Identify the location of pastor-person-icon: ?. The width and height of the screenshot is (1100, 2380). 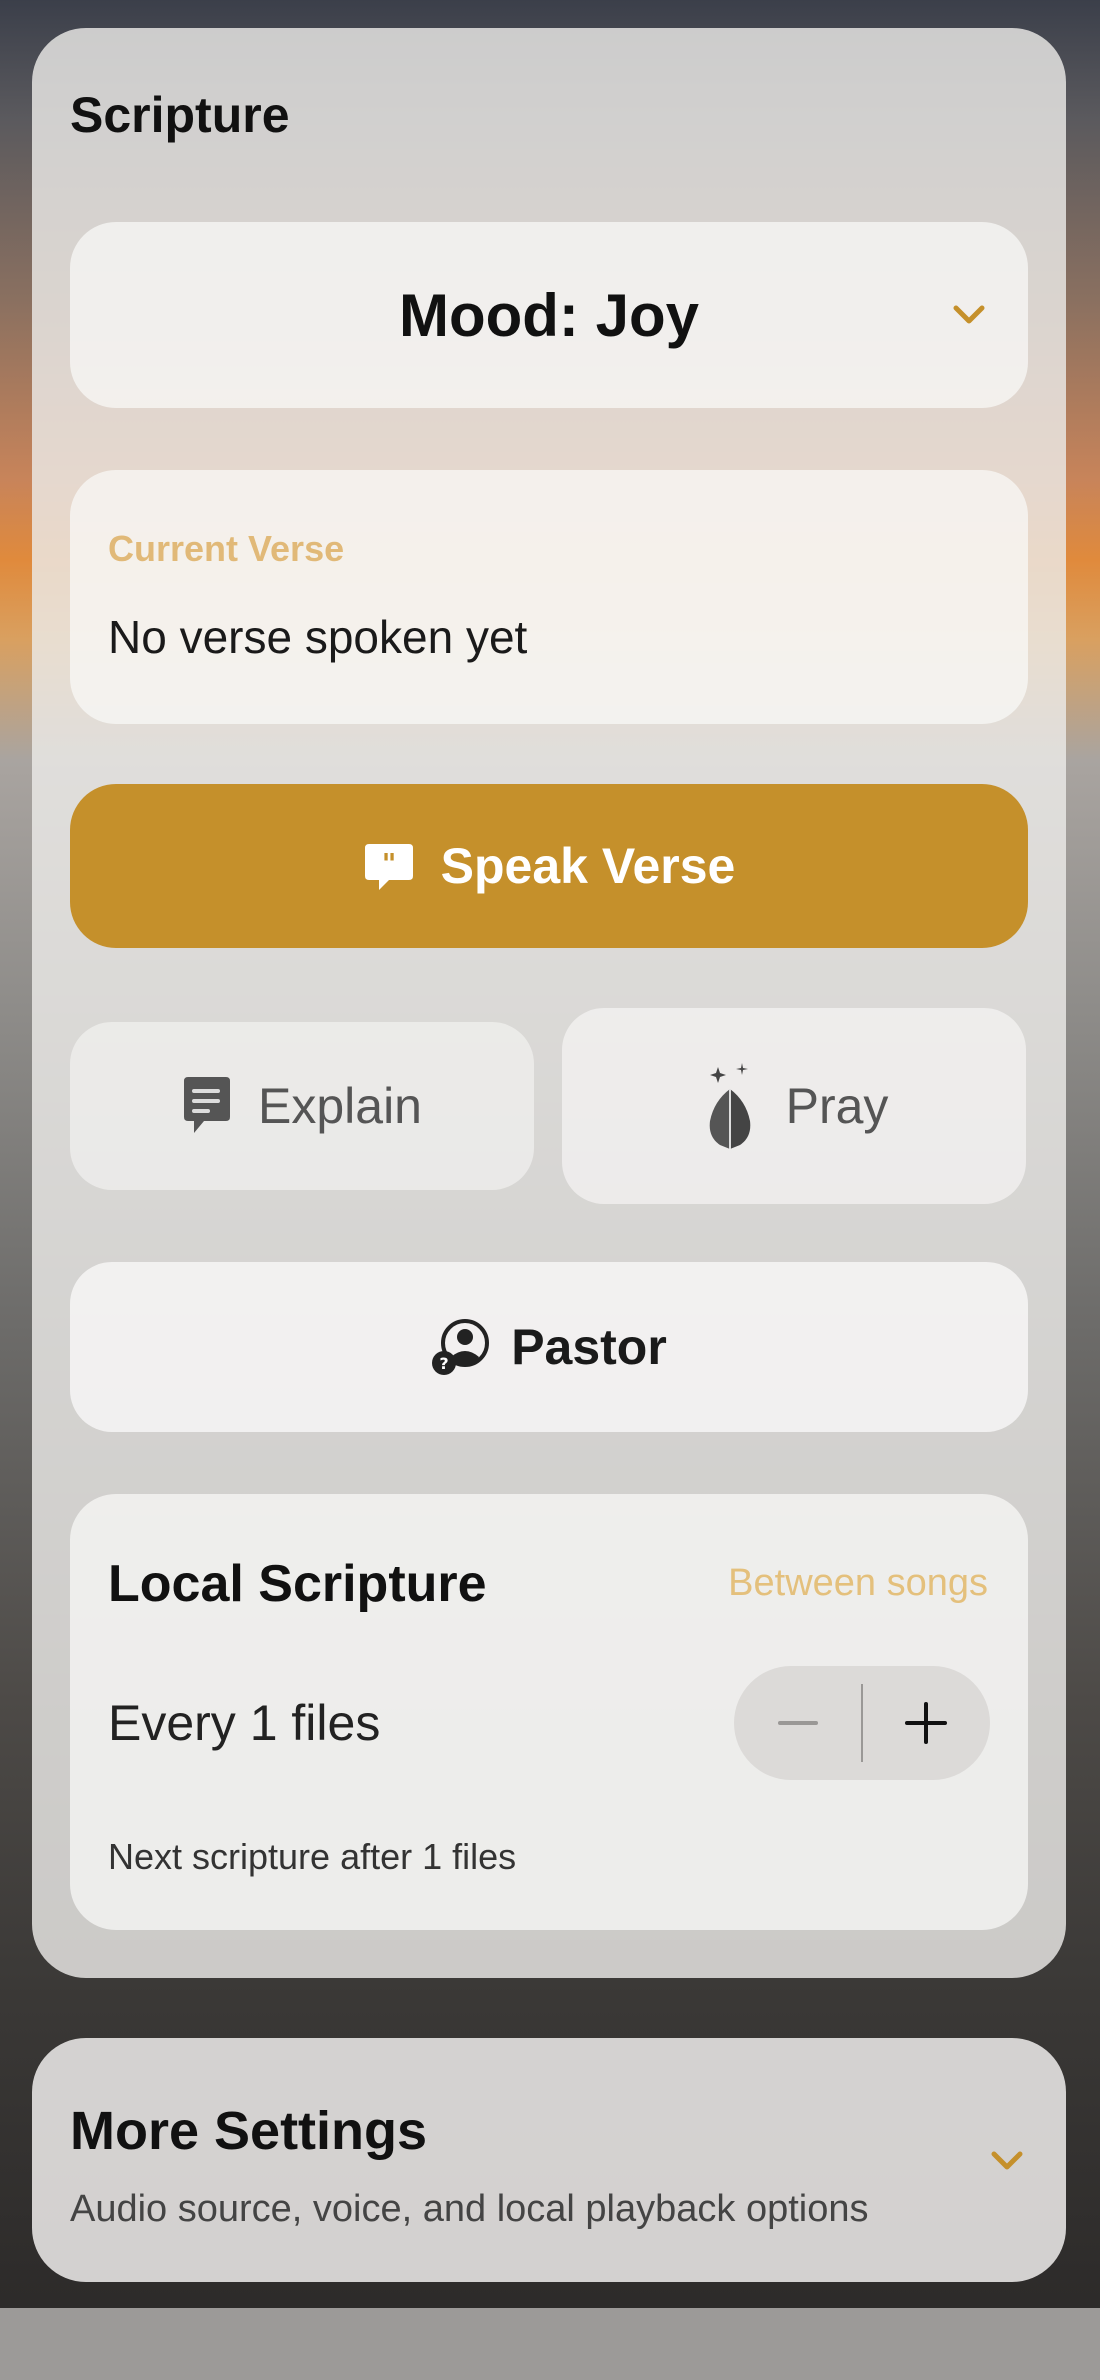
(461, 1347).